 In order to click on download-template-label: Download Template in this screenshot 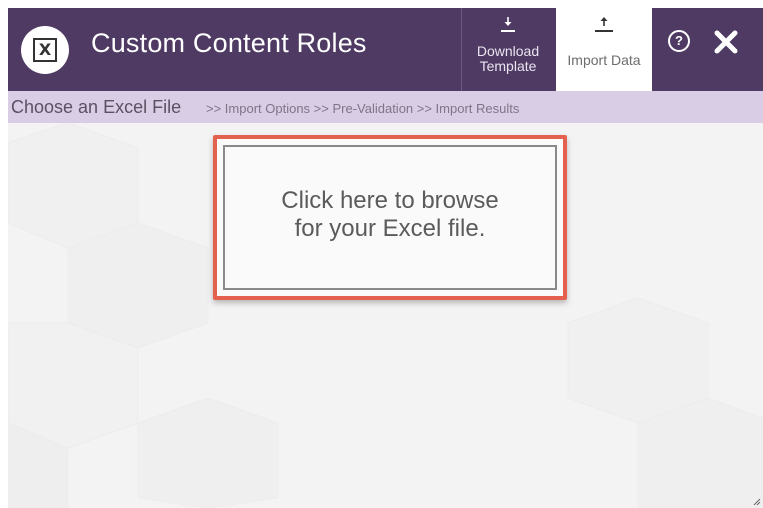, I will do `click(508, 58)`.